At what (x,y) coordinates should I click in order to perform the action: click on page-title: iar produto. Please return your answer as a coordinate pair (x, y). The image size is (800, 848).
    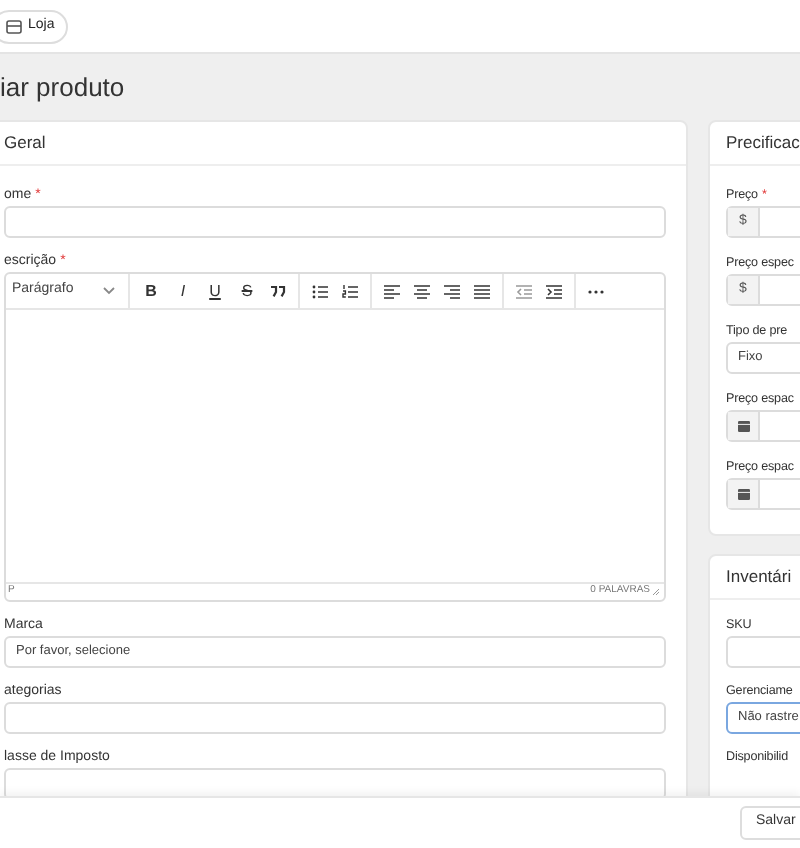
    Looking at the image, I should click on (62, 87).